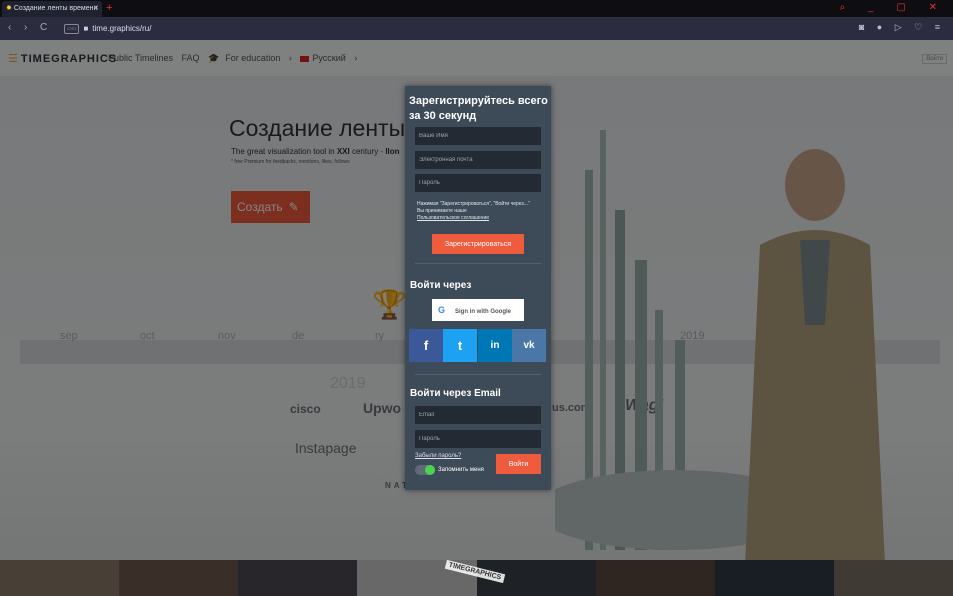  Describe the element at coordinates (464, 28) in the screenshot. I see `address-bar: ▭▭ ■ time.graphics/ru/` at that location.